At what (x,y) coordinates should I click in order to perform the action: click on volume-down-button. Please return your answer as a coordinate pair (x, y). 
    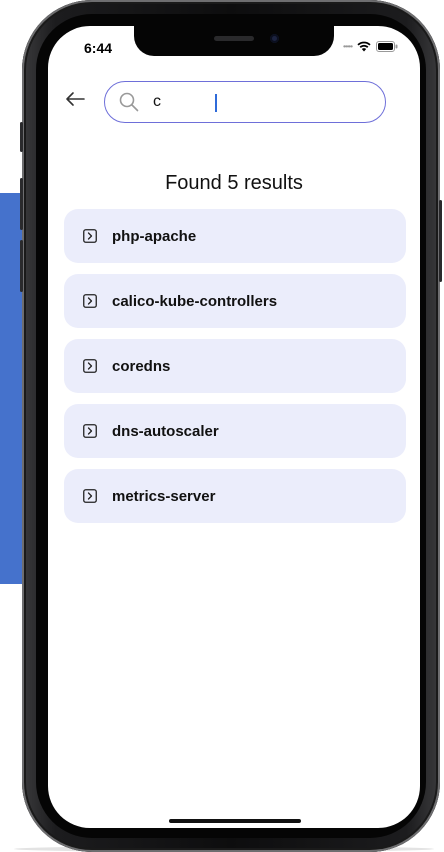
    Looking at the image, I should click on (21, 266).